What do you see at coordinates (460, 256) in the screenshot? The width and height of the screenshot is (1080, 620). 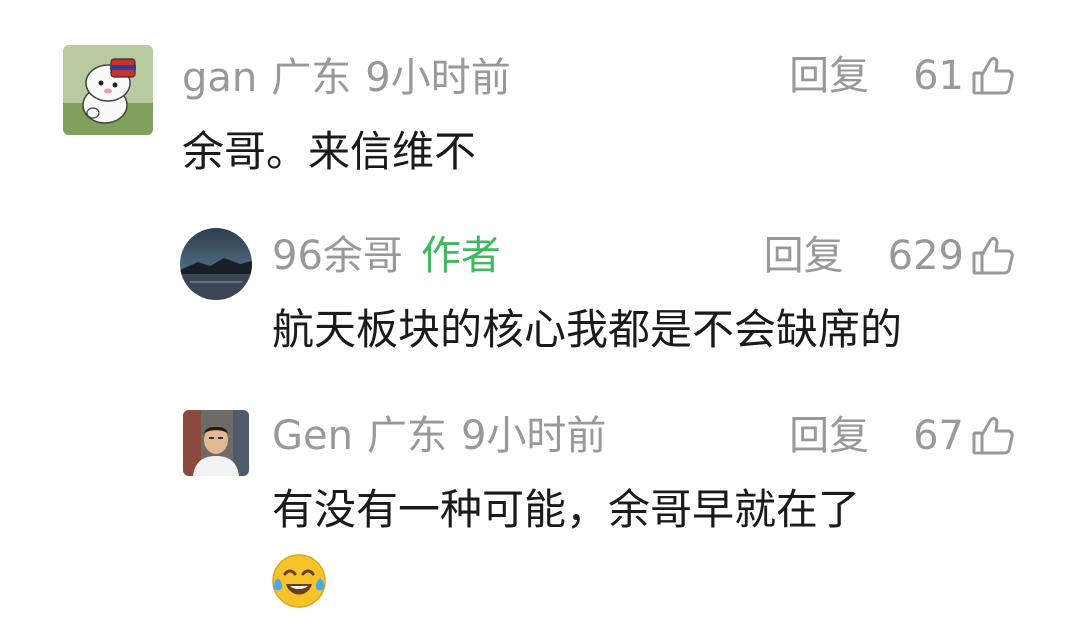 I see `author-badge: 作者` at bounding box center [460, 256].